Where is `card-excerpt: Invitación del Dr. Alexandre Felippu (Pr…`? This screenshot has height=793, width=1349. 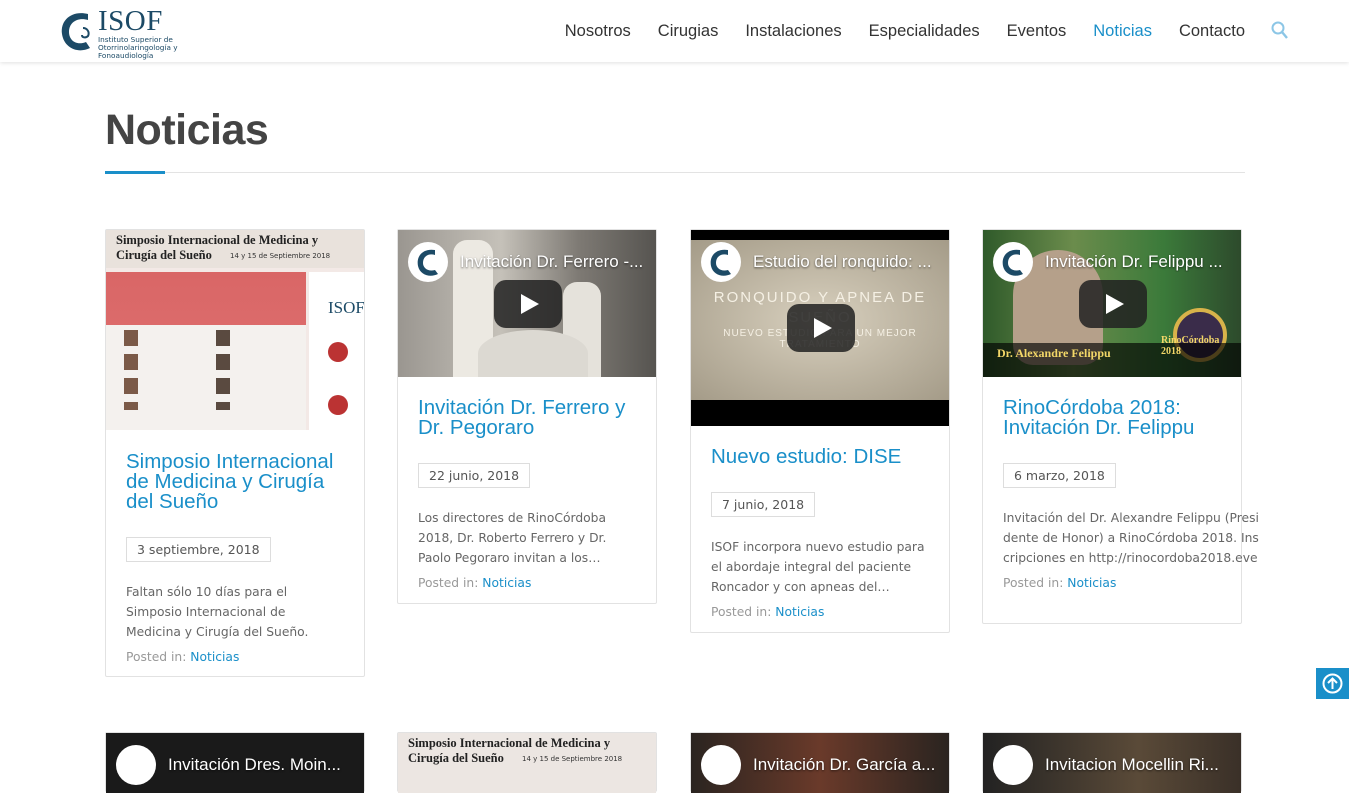
card-excerpt: Invitación del Dr. Alexandre Felippu (Pr… is located at coordinates (1131, 538).